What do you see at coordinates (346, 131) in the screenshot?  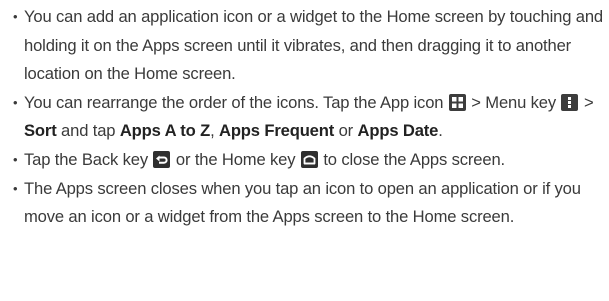 I see `item-text: or` at bounding box center [346, 131].